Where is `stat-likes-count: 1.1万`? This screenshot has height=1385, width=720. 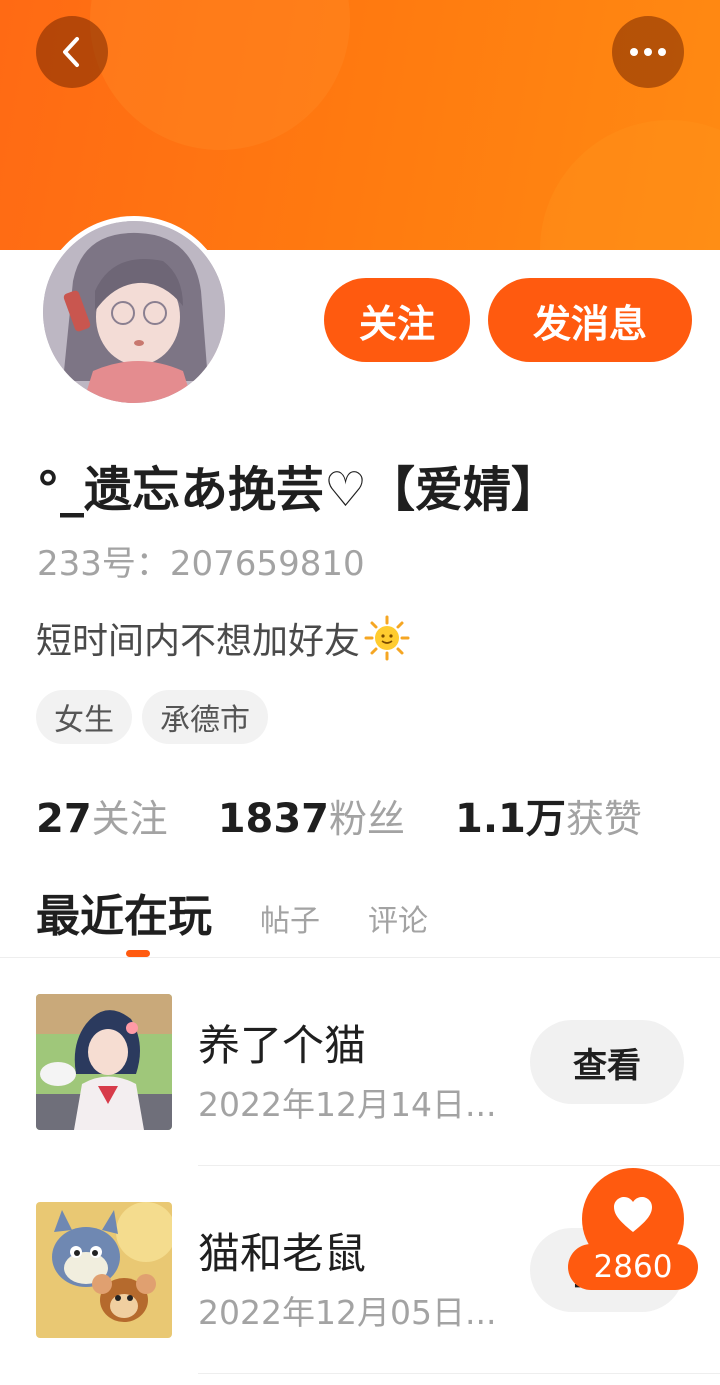 stat-likes-count: 1.1万 is located at coordinates (510, 819).